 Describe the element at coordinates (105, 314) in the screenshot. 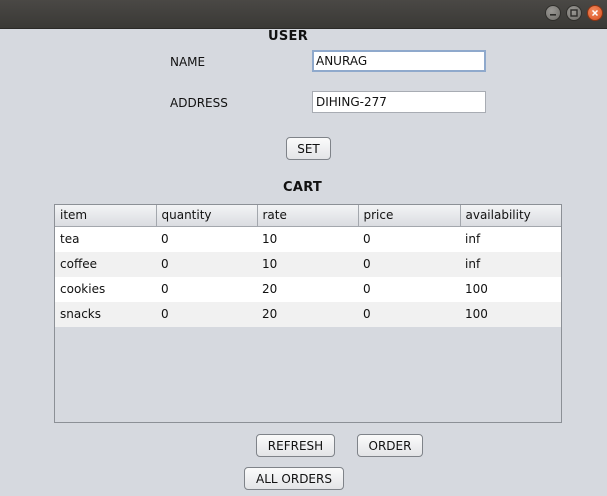

I see `cell-item: snacks` at that location.